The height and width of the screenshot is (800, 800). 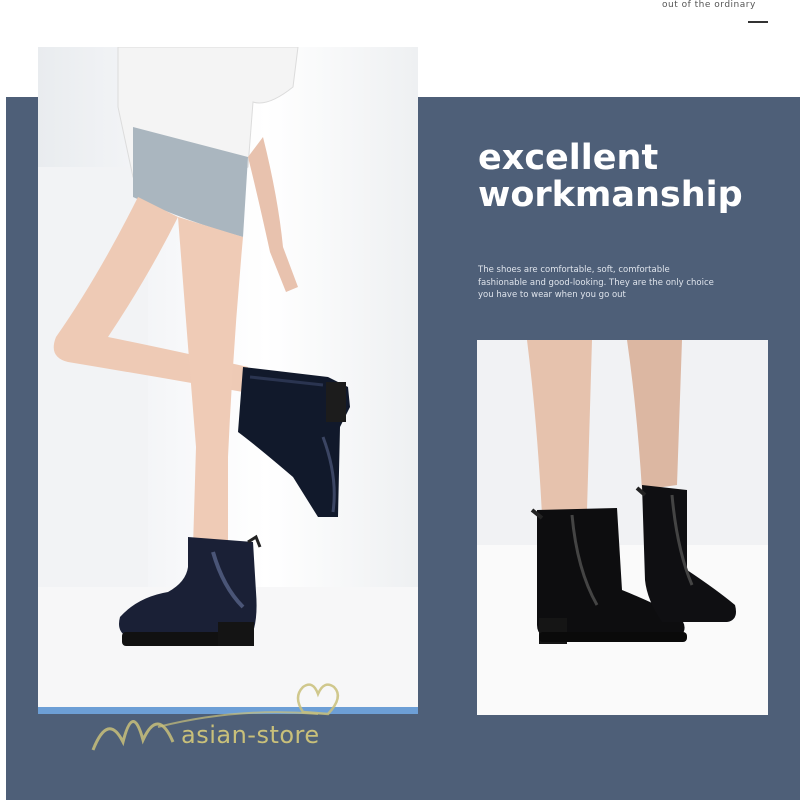 I want to click on tagline-divider, so click(x=758, y=22).